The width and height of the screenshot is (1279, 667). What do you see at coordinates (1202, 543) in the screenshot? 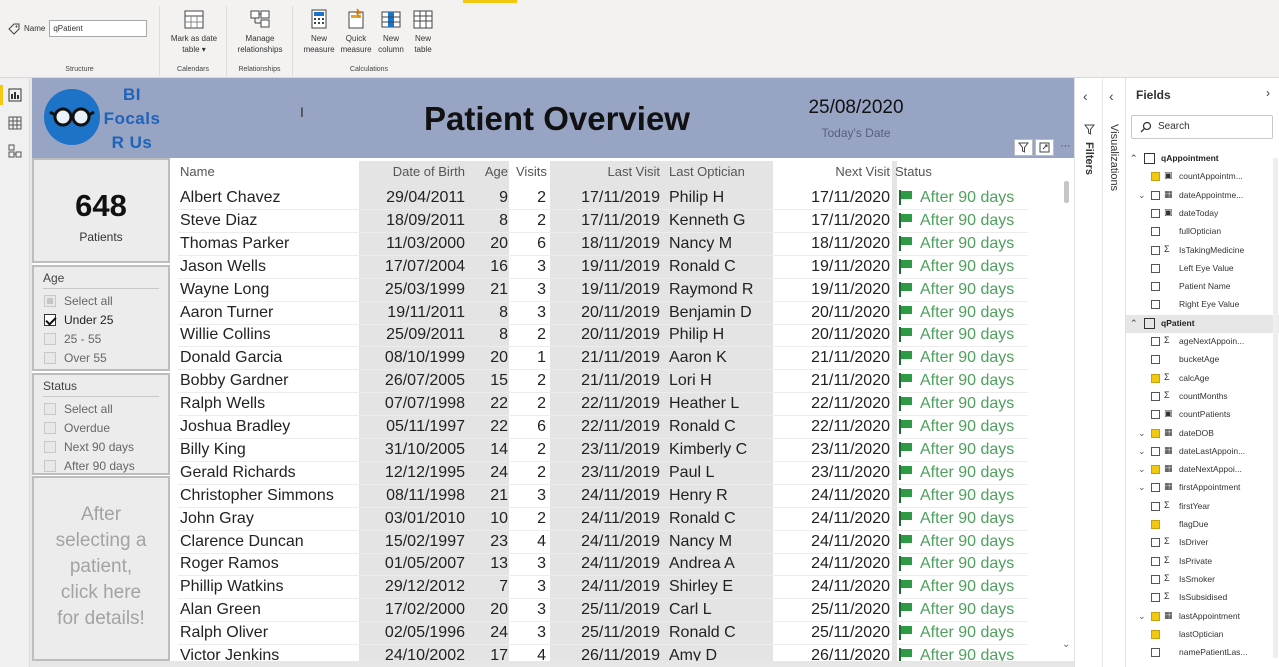
I see `field-item: Σ IsDriver` at bounding box center [1202, 543].